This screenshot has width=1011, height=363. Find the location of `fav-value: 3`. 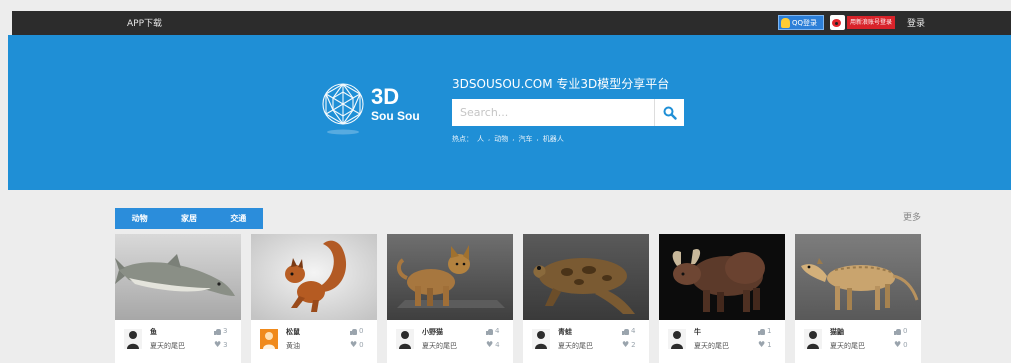

fav-value: 3 is located at coordinates (225, 345).